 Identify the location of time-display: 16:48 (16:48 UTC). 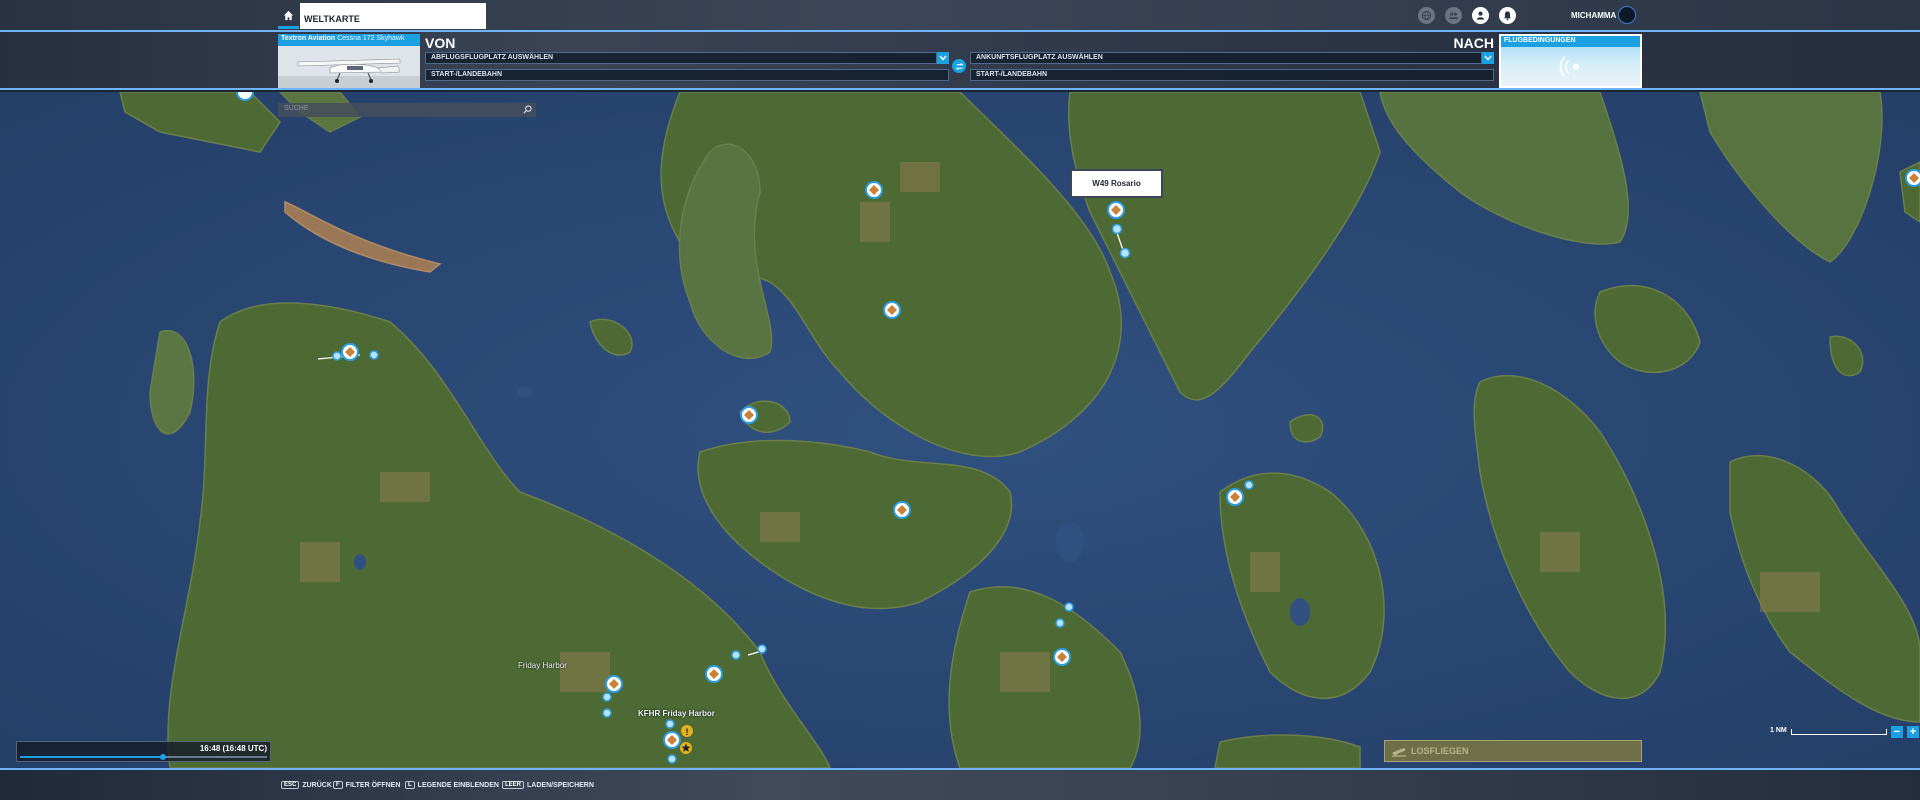
(233, 748).